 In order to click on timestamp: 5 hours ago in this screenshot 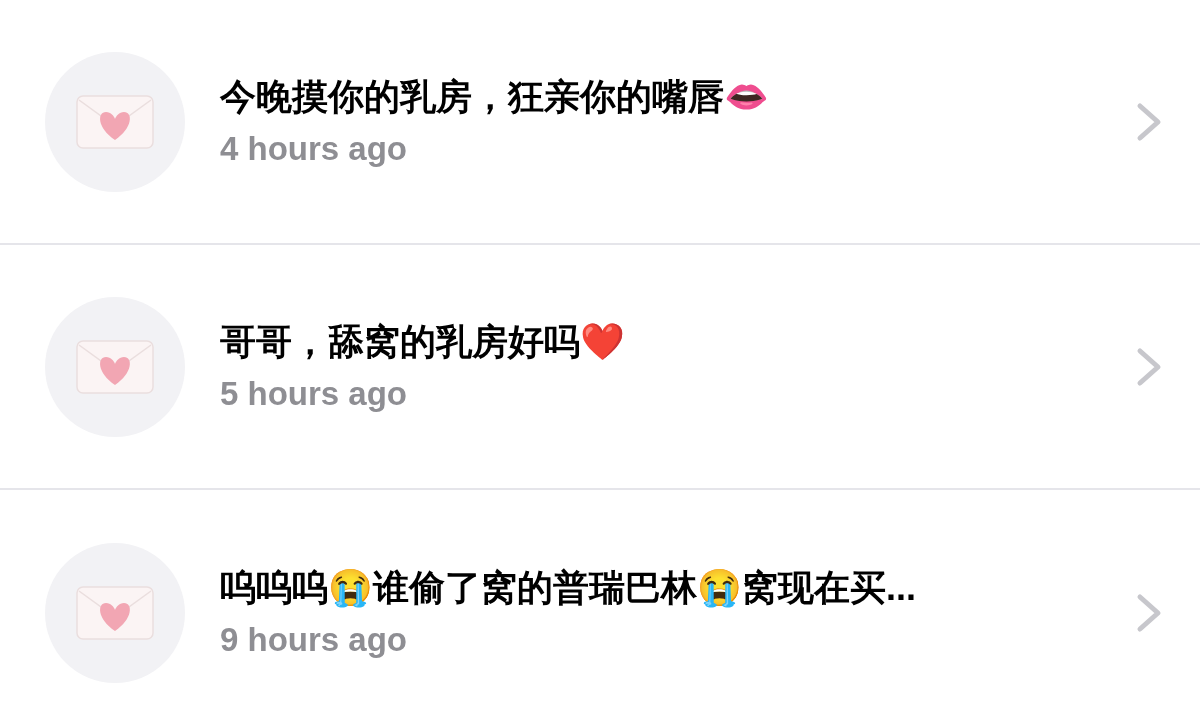, I will do `click(314, 393)`.